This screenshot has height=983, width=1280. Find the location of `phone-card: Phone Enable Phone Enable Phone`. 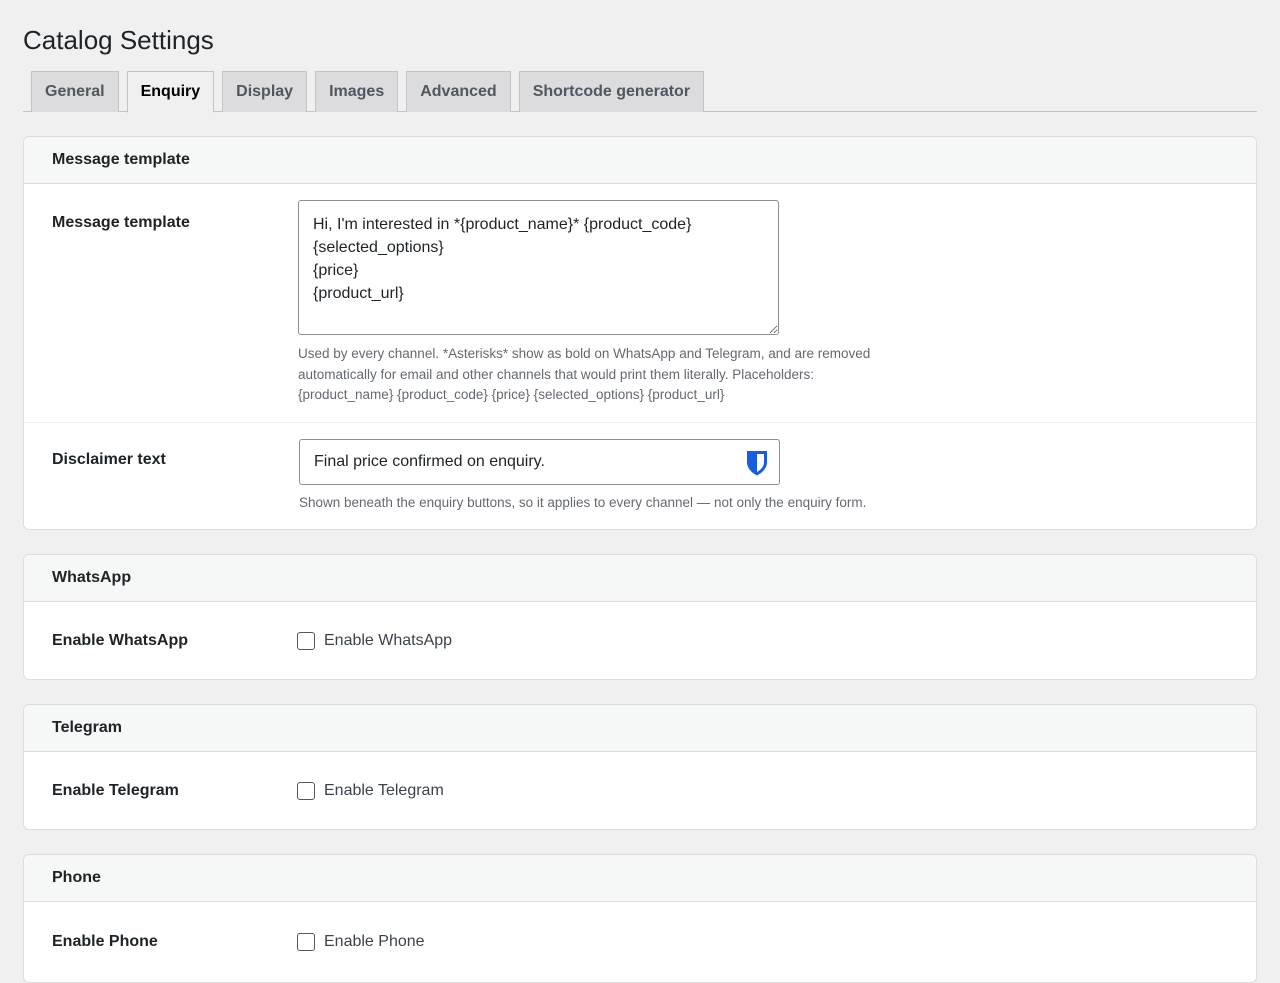

phone-card: Phone Enable Phone Enable Phone is located at coordinates (640, 918).